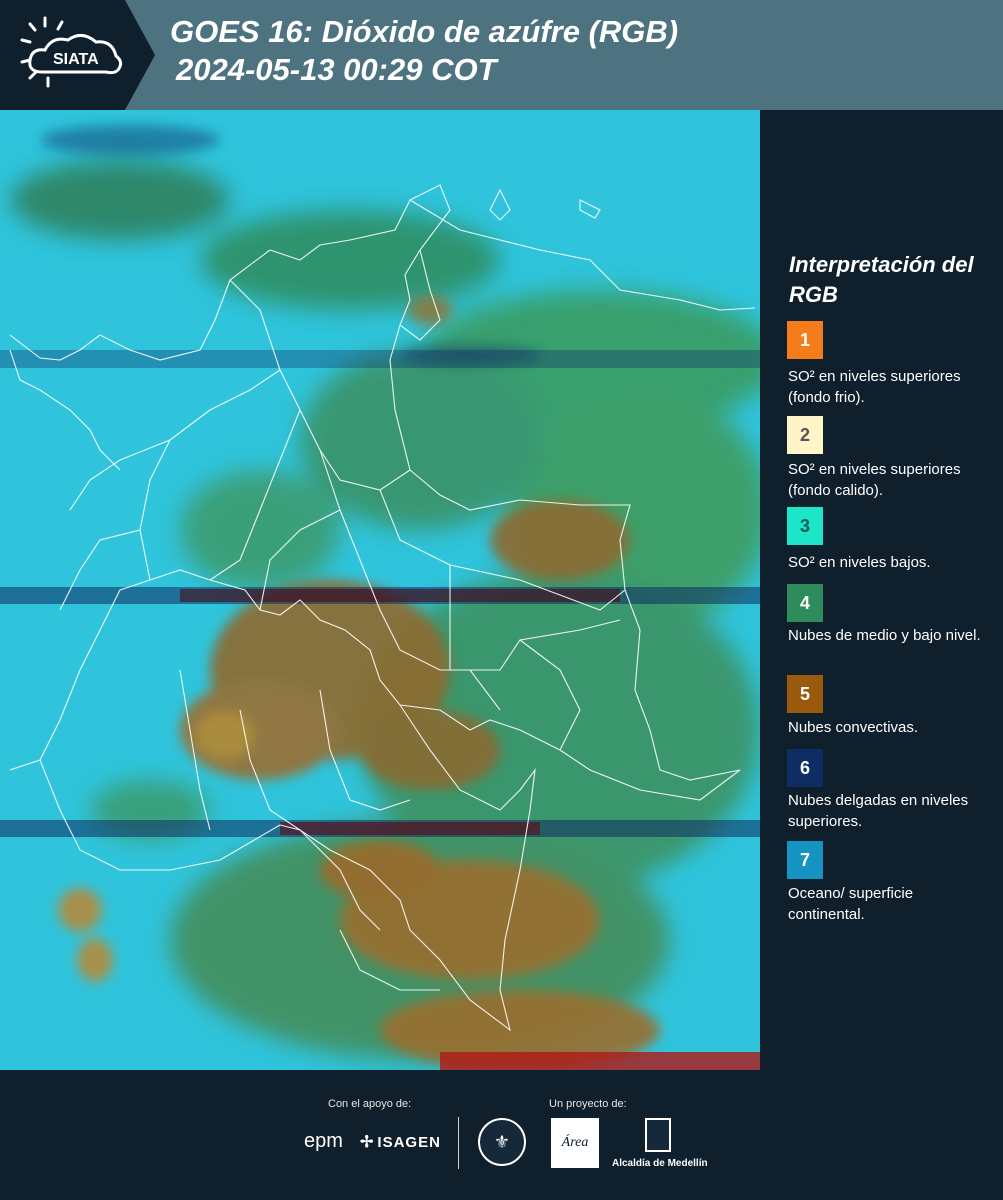 The height and width of the screenshot is (1200, 1003). I want to click on legend-swatch-number: 4, so click(804, 602).